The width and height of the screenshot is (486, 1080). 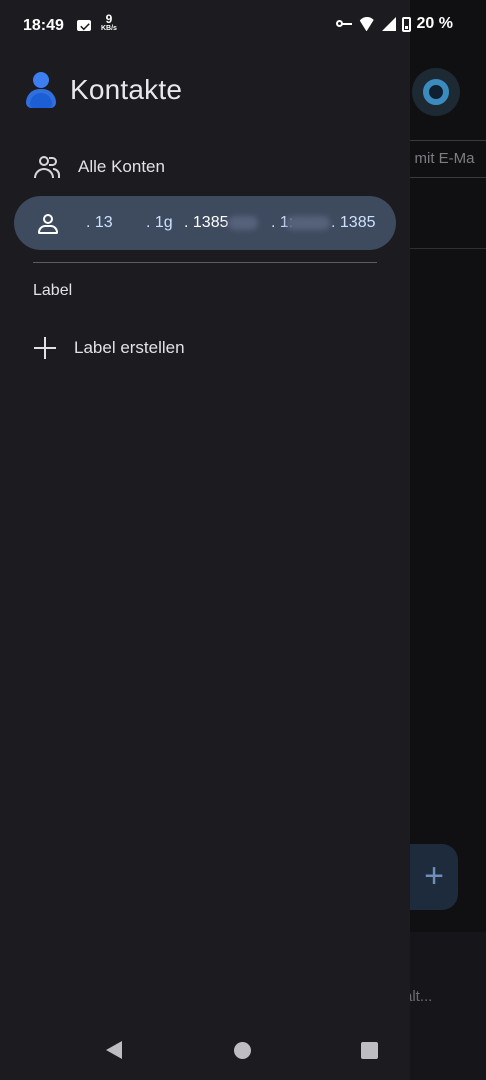 What do you see at coordinates (41, 90) in the screenshot?
I see `contacts-logo-icon` at bounding box center [41, 90].